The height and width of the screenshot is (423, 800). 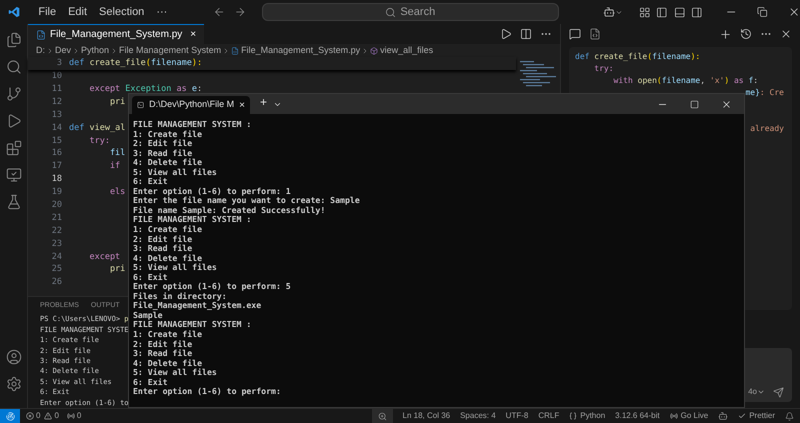 I want to click on status-item: Ln 18, Col 36, so click(x=426, y=416).